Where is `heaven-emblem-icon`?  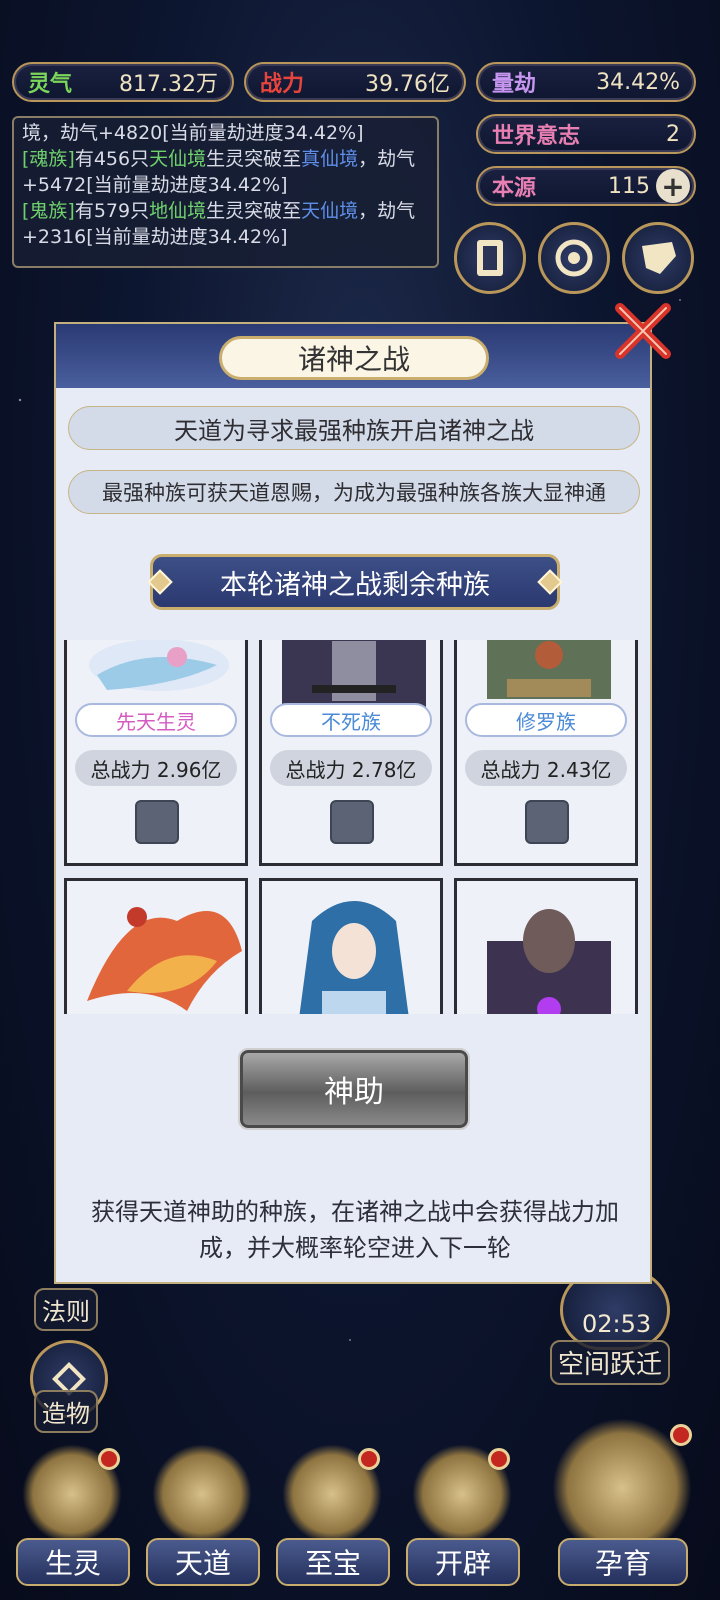 heaven-emblem-icon is located at coordinates (202, 1494).